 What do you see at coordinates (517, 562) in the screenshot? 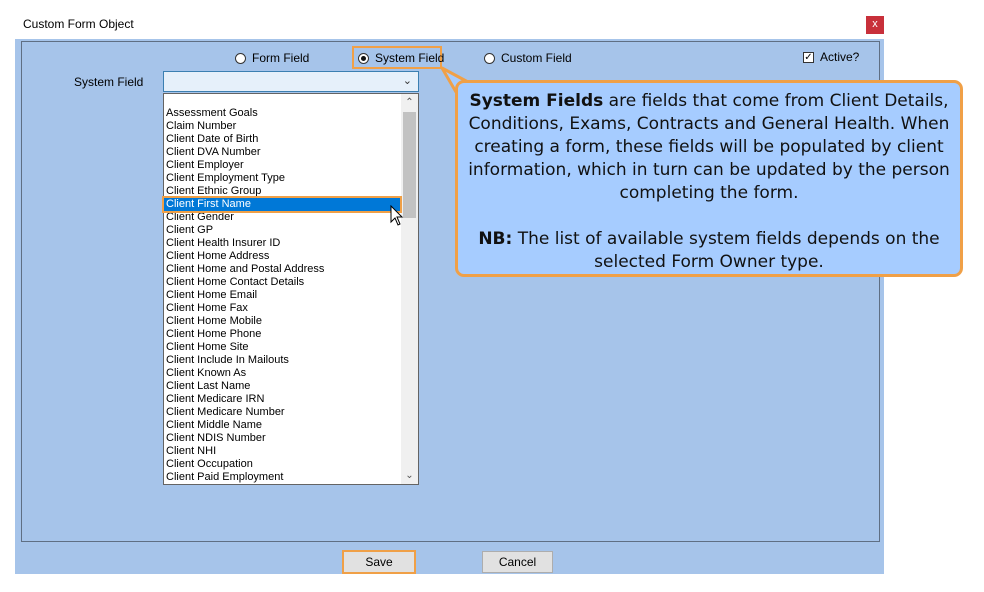
I see `cancel-button: Cancel` at bounding box center [517, 562].